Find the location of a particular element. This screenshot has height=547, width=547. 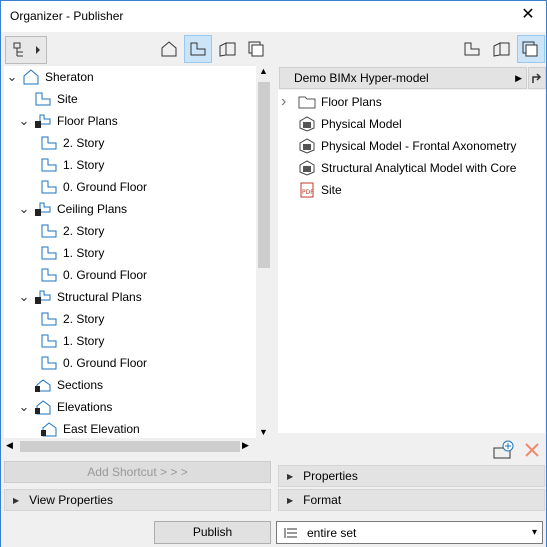

project-map-tab is located at coordinates (169, 49).